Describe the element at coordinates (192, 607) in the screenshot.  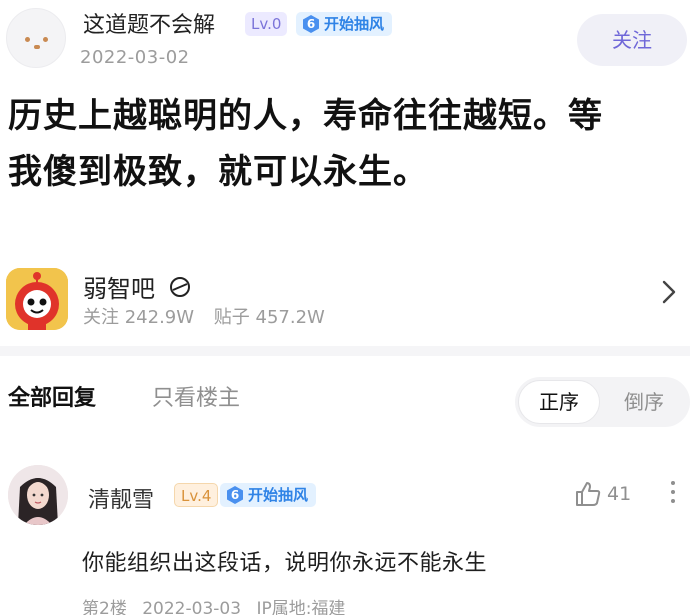
I see `reply-date: 2022-03-03` at that location.